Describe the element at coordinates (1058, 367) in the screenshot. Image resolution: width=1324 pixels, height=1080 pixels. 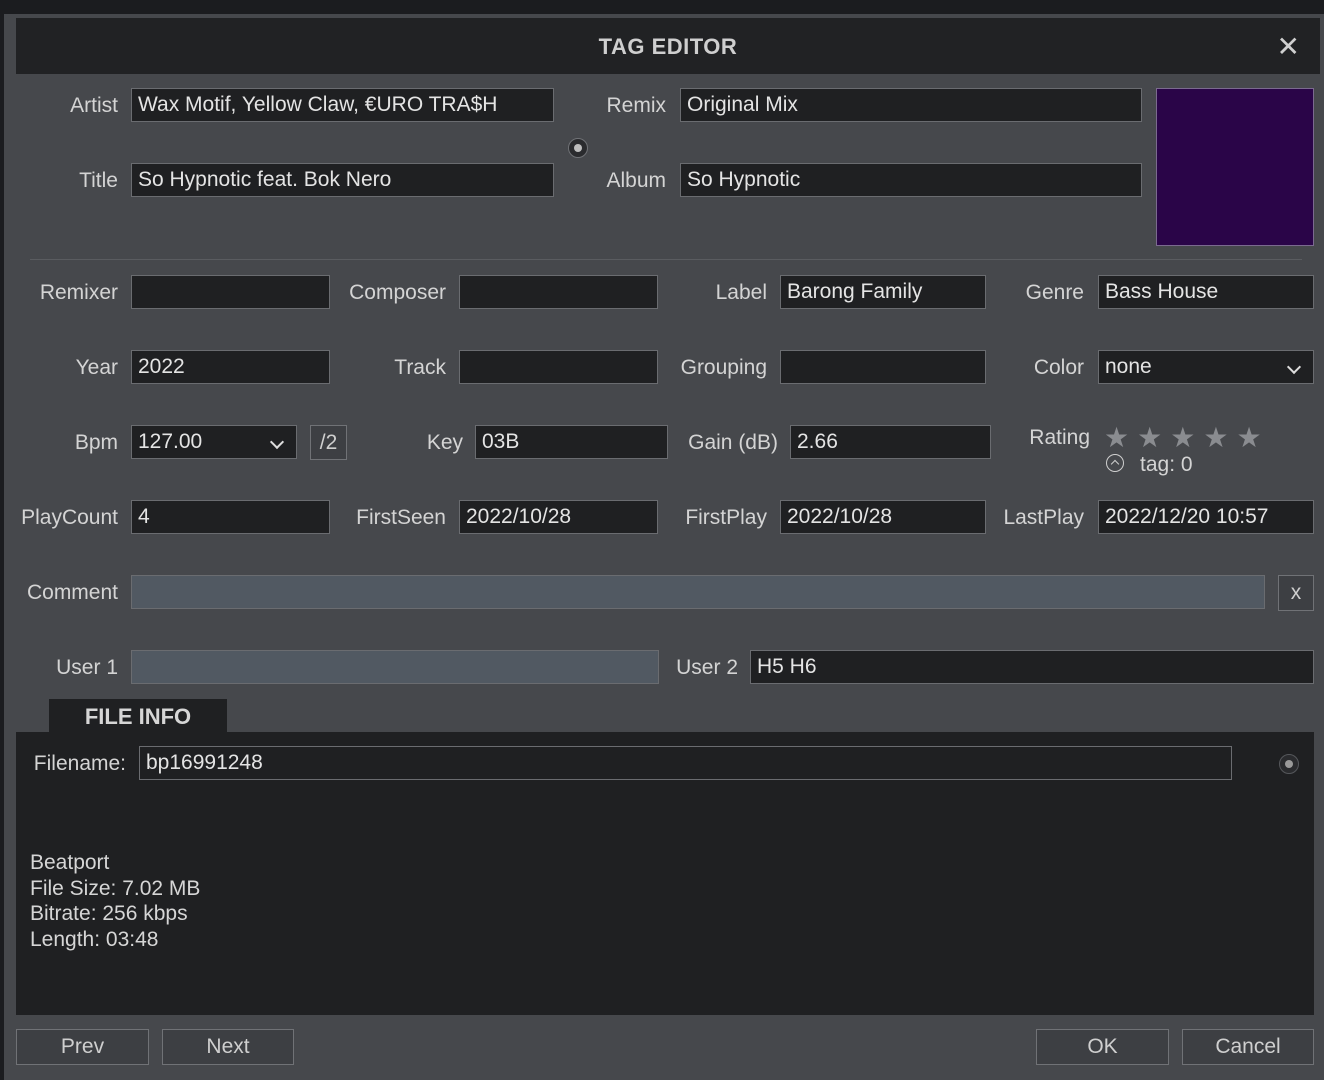
I see `color-label: Color` at that location.